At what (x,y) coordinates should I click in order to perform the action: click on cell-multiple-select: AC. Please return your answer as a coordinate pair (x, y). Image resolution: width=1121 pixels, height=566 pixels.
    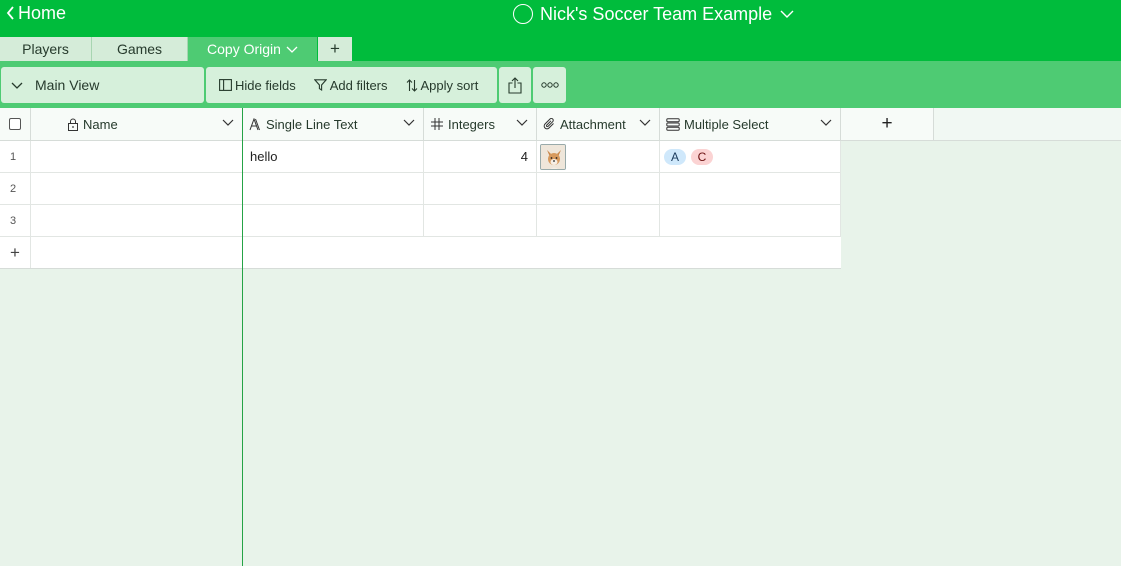
    Looking at the image, I should click on (750, 156).